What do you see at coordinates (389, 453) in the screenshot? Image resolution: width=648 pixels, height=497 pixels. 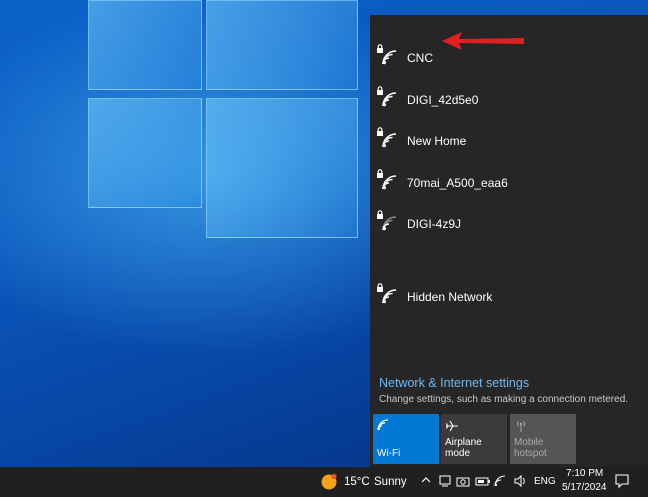 I see `tile-label: Wi-Fi` at bounding box center [389, 453].